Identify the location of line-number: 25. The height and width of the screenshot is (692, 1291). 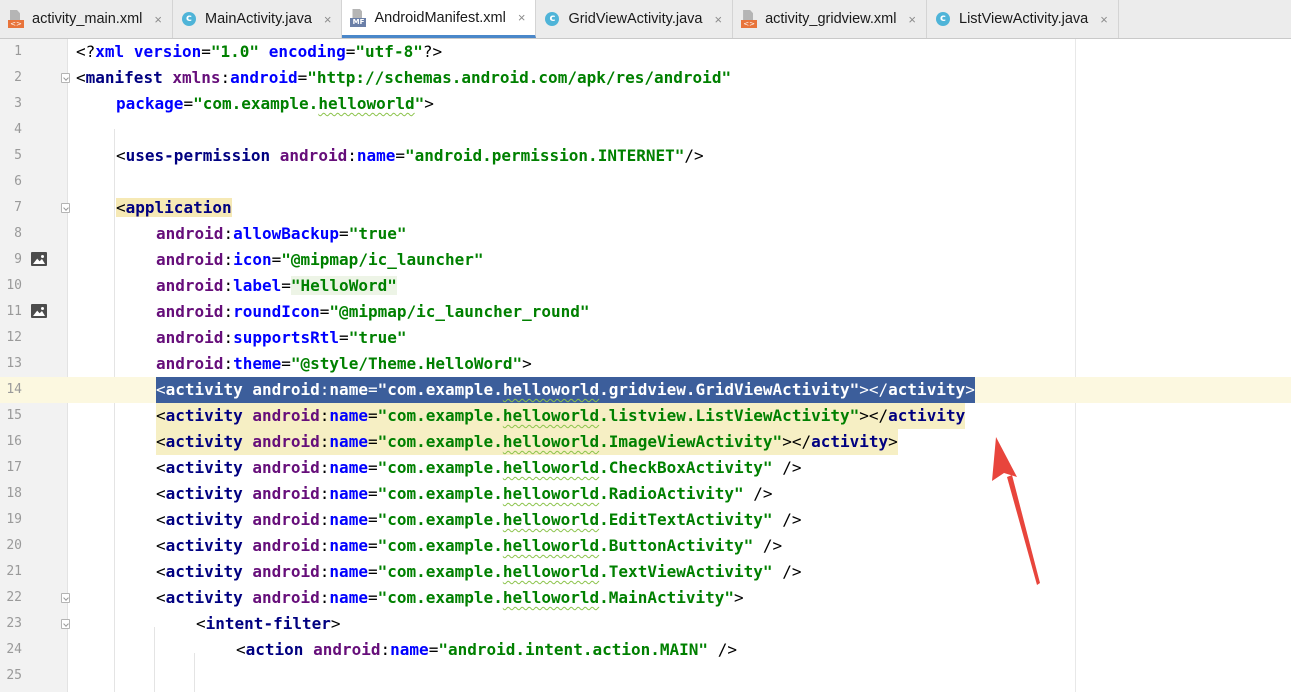
(14, 675).